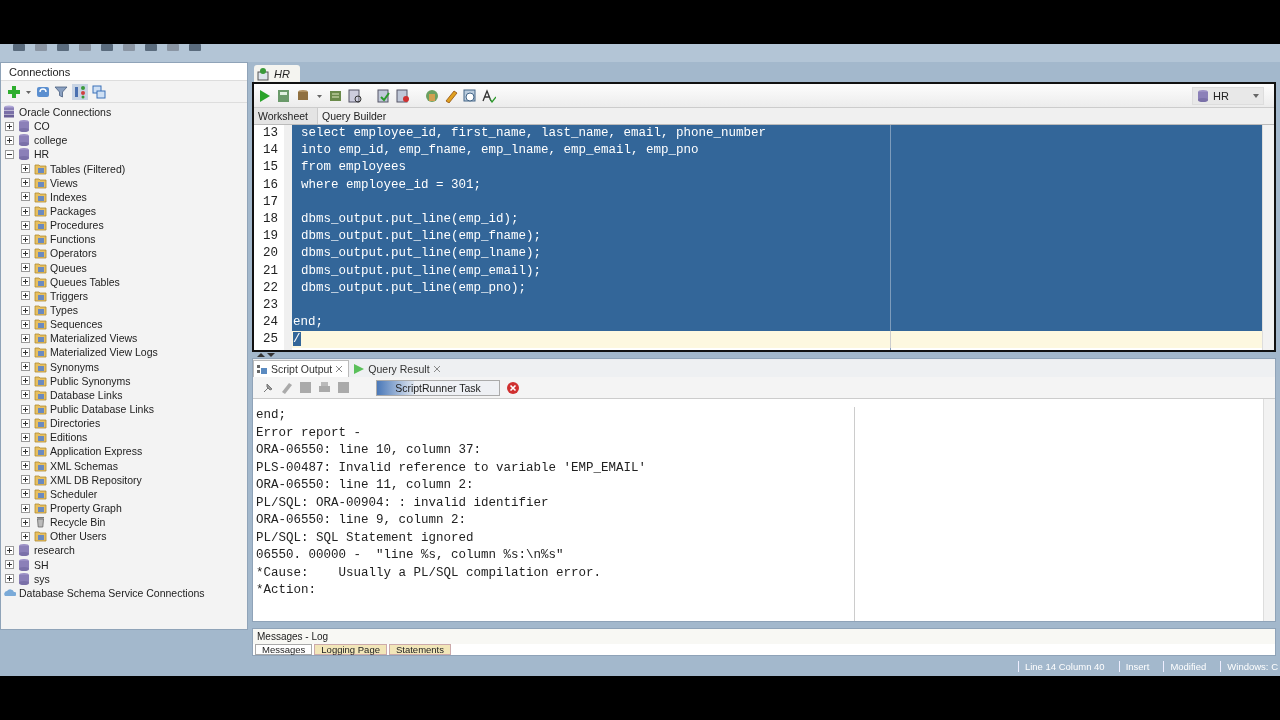 The image size is (1280, 720). Describe the element at coordinates (451, 95) in the screenshot. I see `eraser-icon` at that location.